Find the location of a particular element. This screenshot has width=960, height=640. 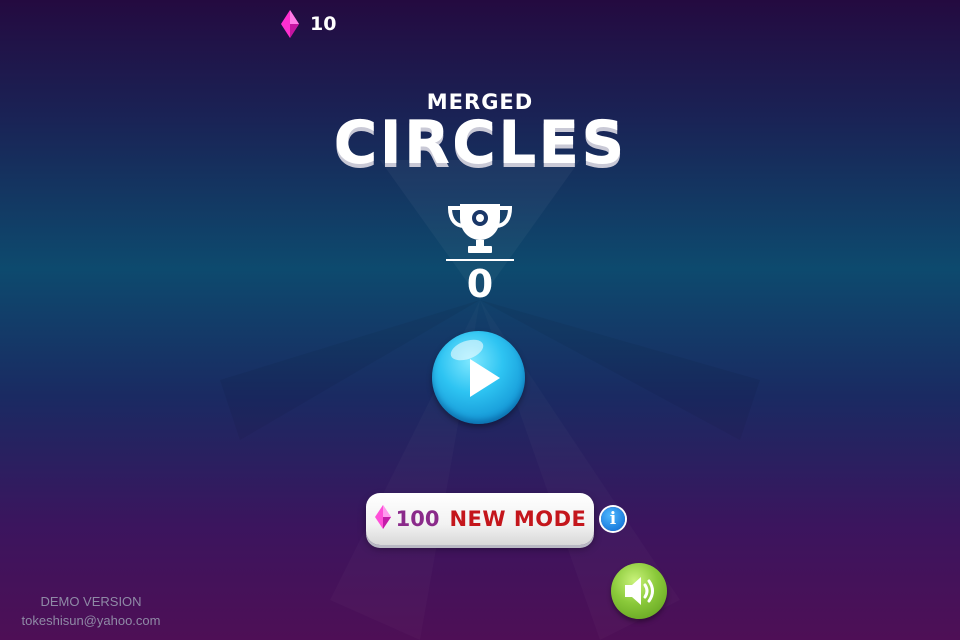

new-mode-label: NEW MODE is located at coordinates (518, 519).